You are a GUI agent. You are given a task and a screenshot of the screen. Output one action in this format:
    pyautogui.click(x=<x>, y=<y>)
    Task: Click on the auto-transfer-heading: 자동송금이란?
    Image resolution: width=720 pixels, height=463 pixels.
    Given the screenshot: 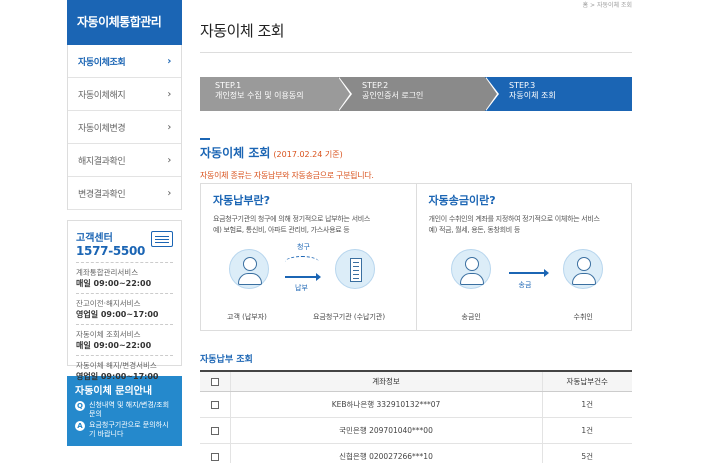 What is the action you would take?
    pyautogui.click(x=462, y=200)
    